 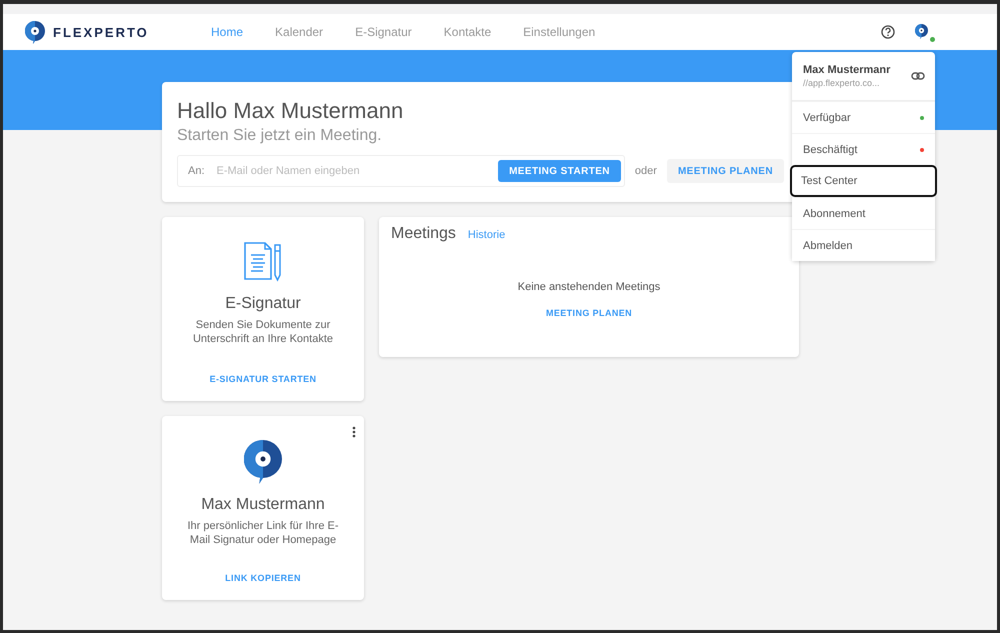 What do you see at coordinates (423, 234) in the screenshot?
I see `meetings-title: Meetings` at bounding box center [423, 234].